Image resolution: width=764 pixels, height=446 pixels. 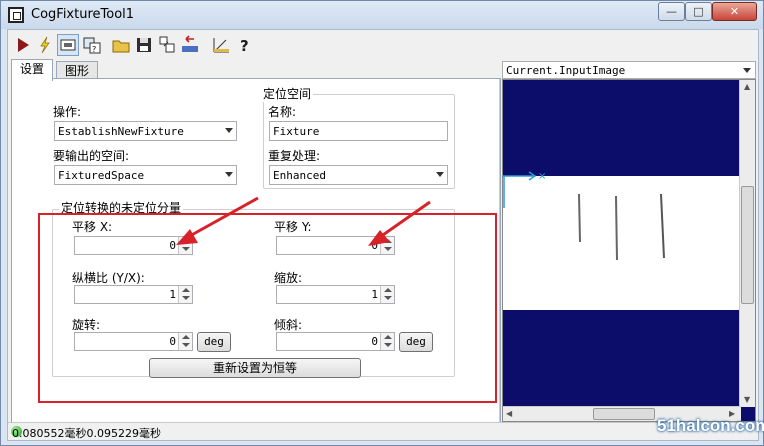 I want to click on status-bar: 0.080552毫秒0.095229毫秒, so click(x=383, y=431).